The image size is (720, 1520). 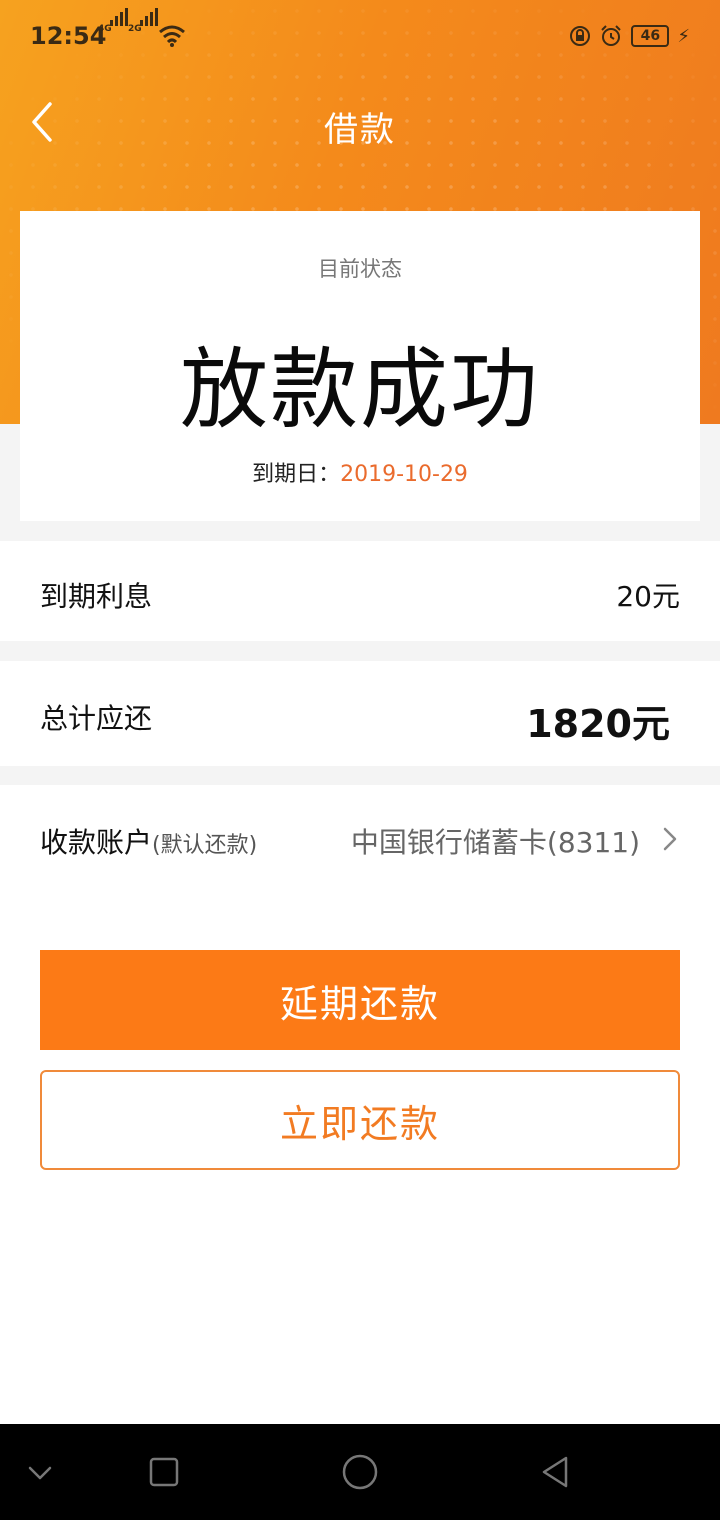 What do you see at coordinates (164, 1472) in the screenshot?
I see `recent-apps-icon` at bounding box center [164, 1472].